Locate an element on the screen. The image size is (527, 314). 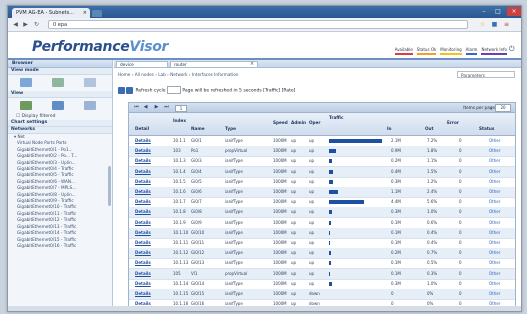
last-page-icon: ⏭ is located at coordinates (166, 107).